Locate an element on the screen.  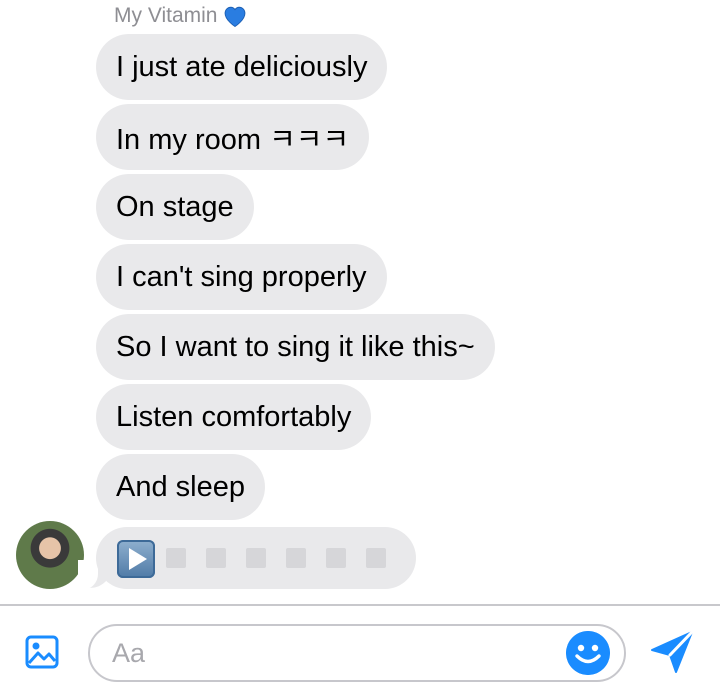
message-bubble: And sleep is located at coordinates (180, 487).